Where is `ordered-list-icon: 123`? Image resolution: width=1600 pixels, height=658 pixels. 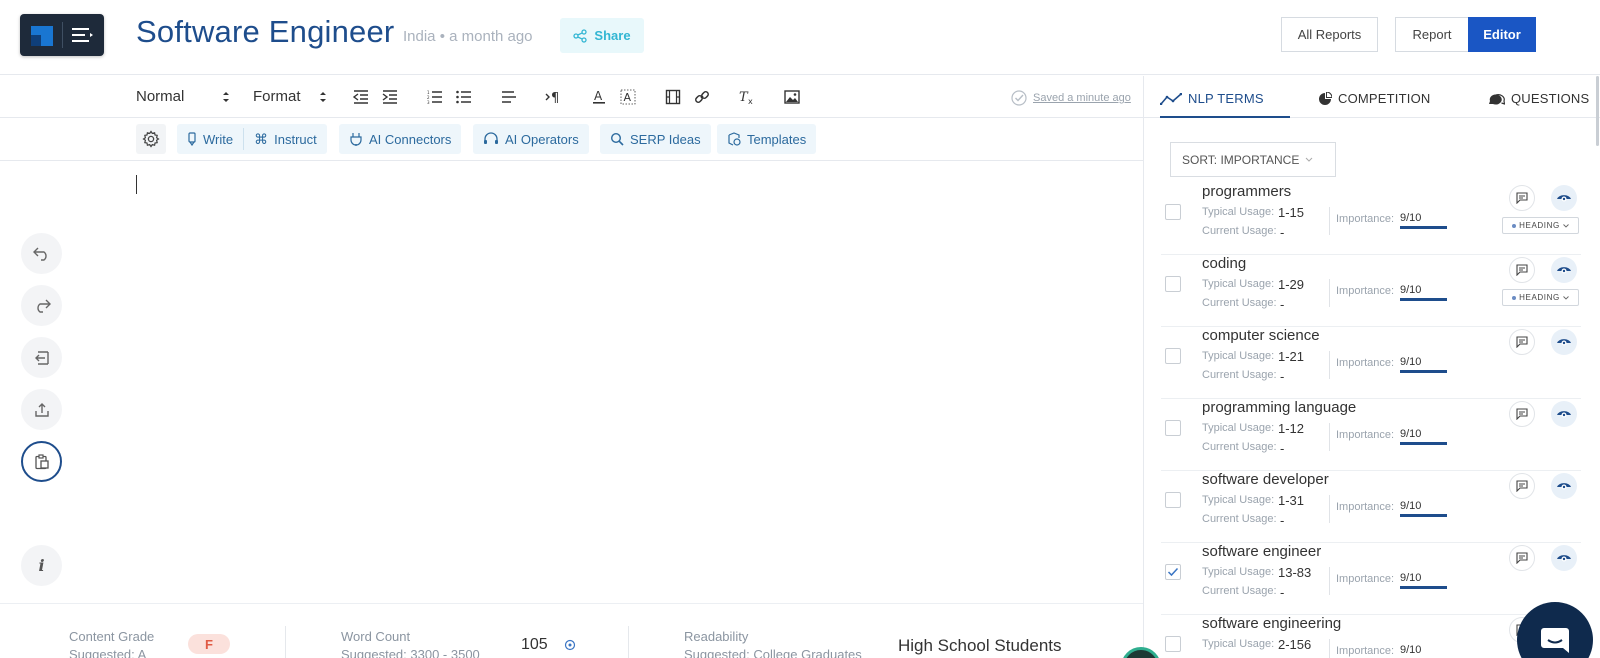 ordered-list-icon: 123 is located at coordinates (435, 97).